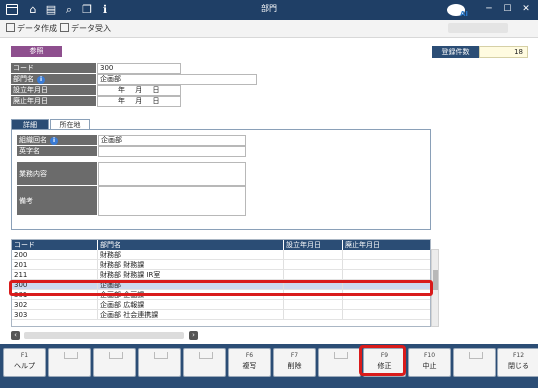 The width and height of the screenshot is (538, 388). I want to click on column-header-code: コード, so click(55, 245).